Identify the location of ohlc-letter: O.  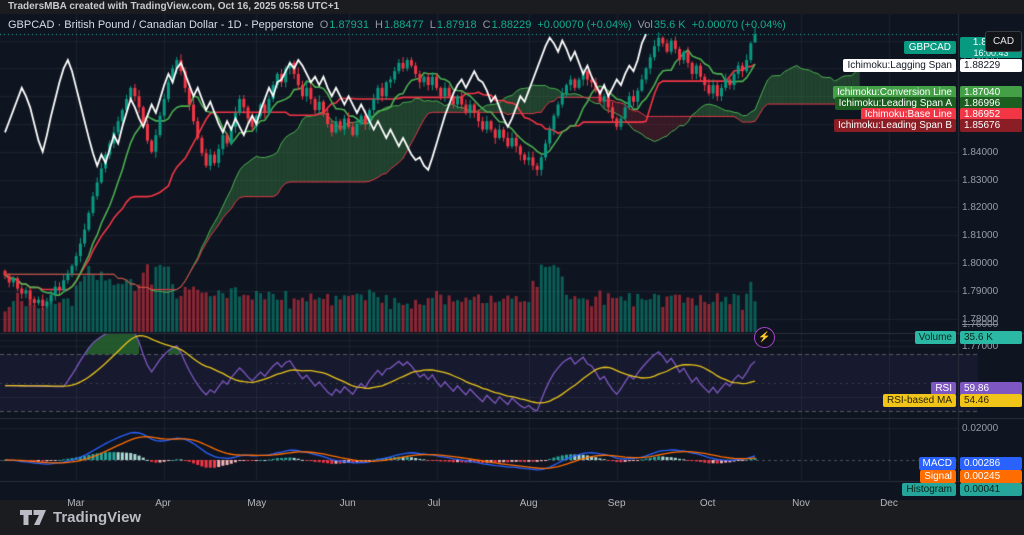
(324, 25).